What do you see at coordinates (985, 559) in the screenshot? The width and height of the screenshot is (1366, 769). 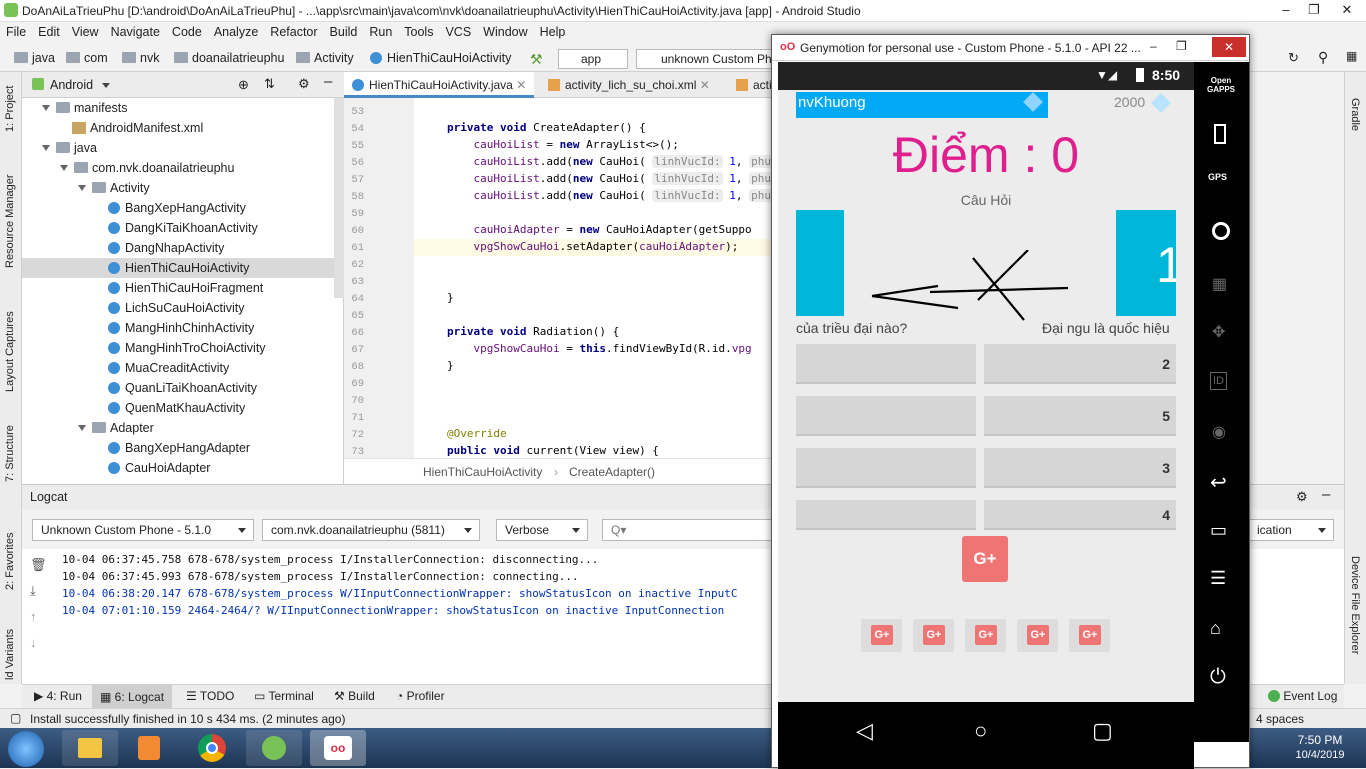 I see `main-help-button: G+` at bounding box center [985, 559].